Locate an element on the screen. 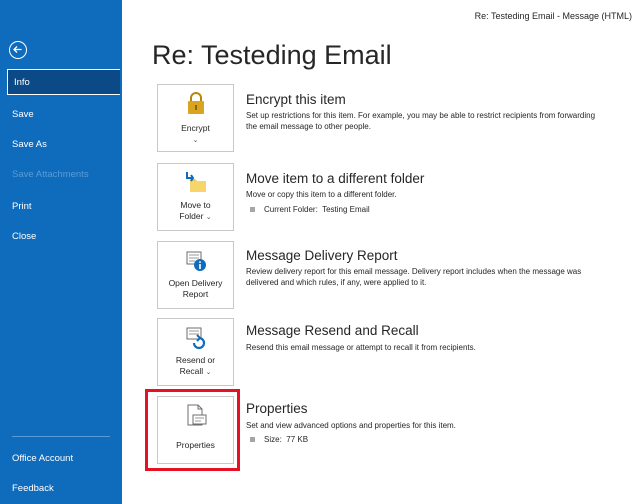  sidebar-item-close: Close is located at coordinates (61, 237).